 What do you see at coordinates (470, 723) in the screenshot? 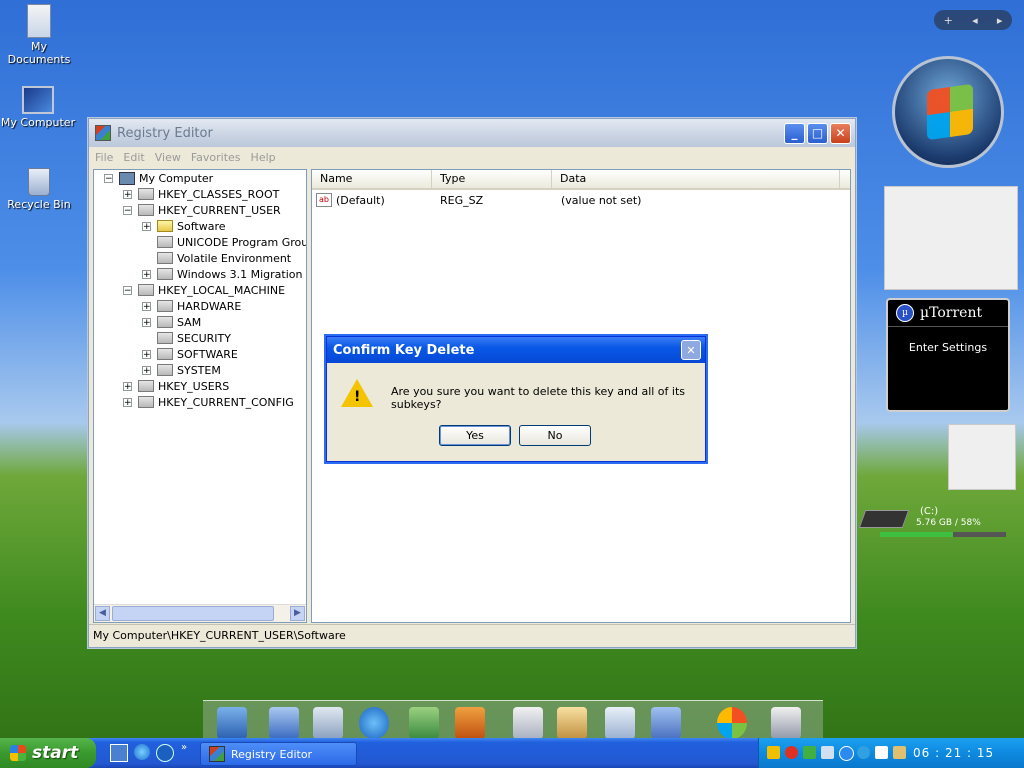
I see `dock-media-player-icon` at bounding box center [470, 723].